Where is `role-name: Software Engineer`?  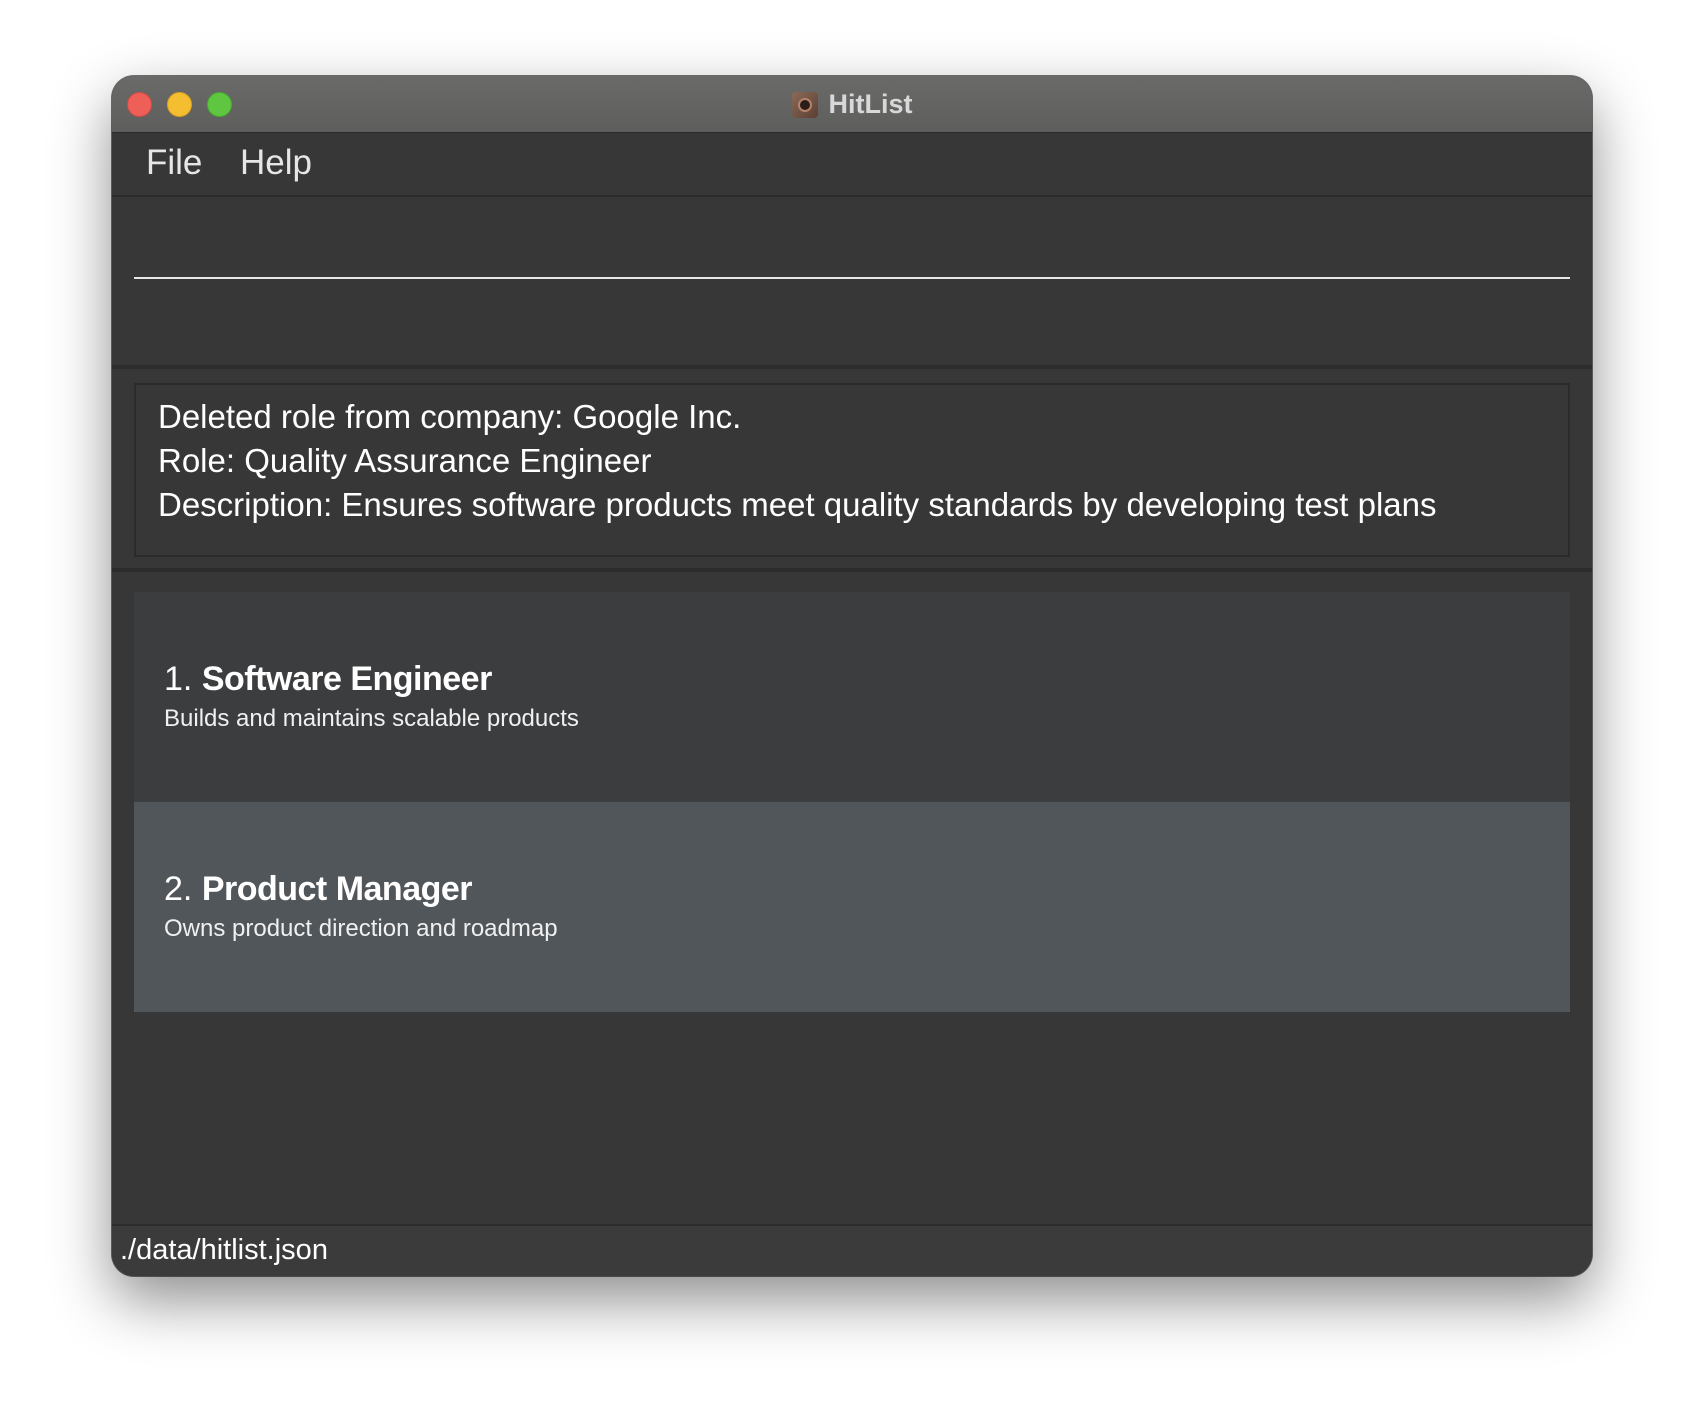
role-name: Software Engineer is located at coordinates (347, 679).